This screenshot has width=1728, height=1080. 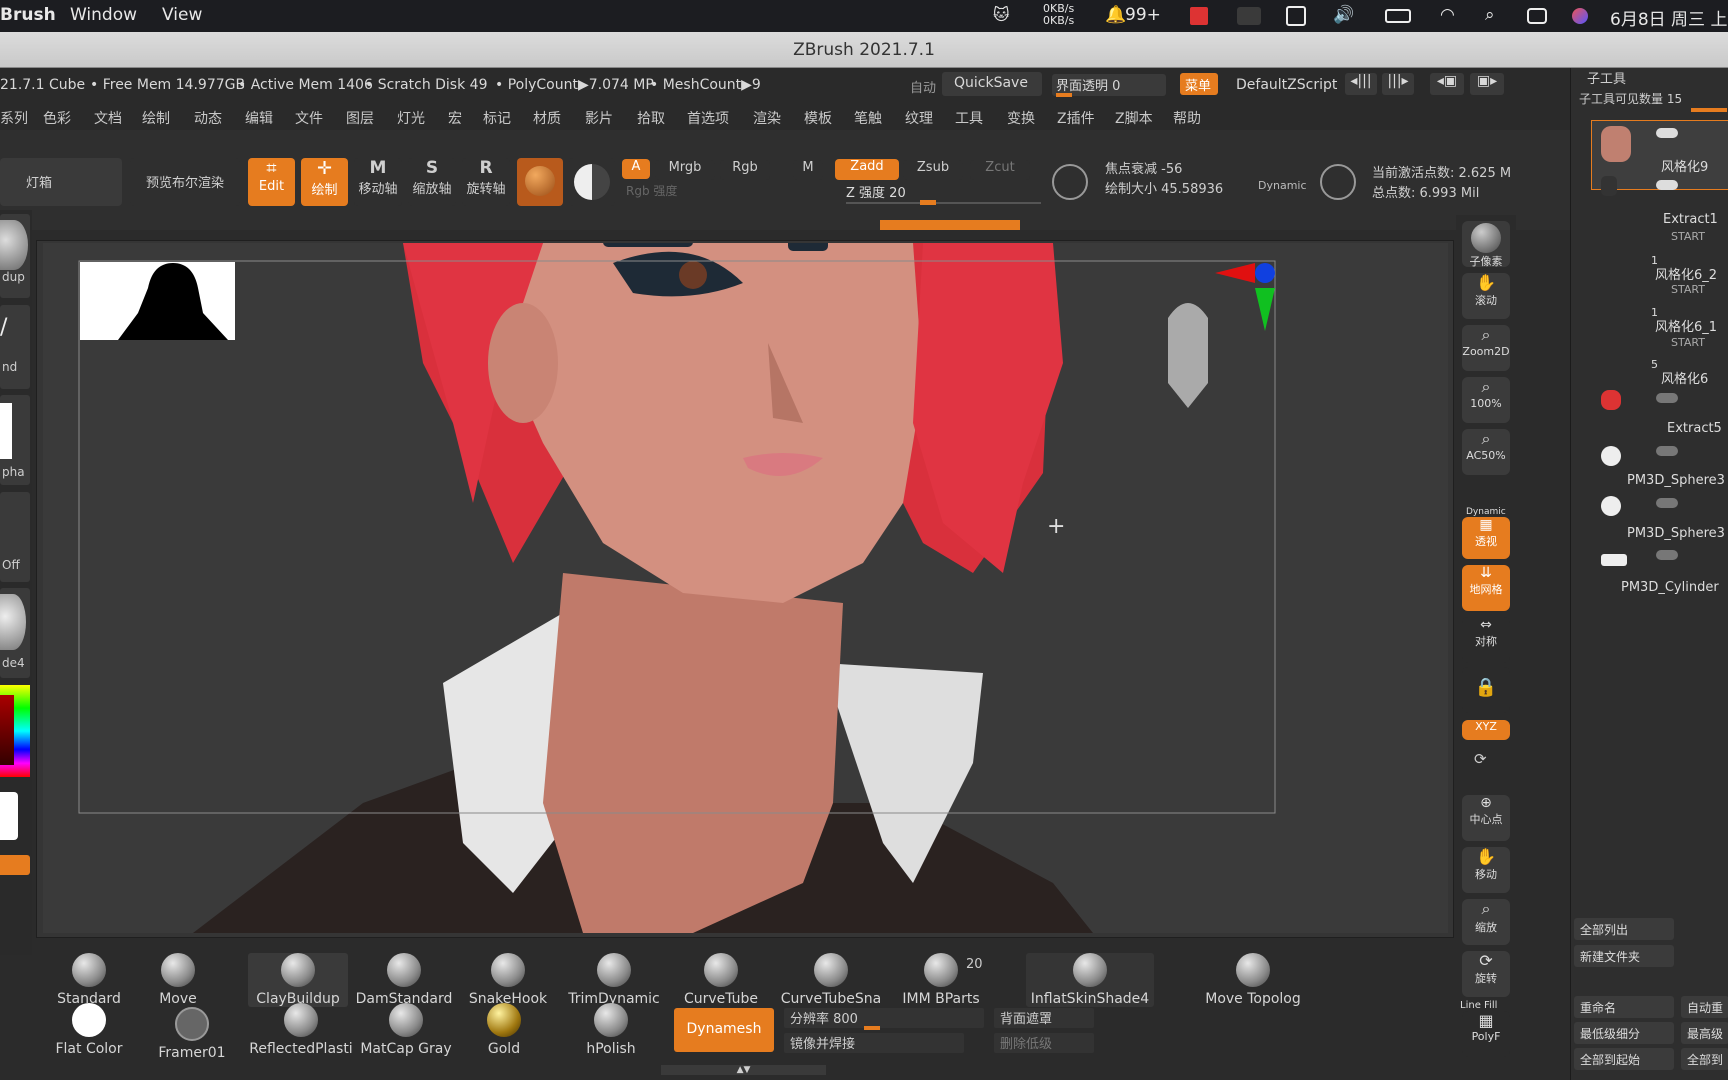 What do you see at coordinates (432, 182) in the screenshot?
I see `scale-button: S 缩放轴` at bounding box center [432, 182].